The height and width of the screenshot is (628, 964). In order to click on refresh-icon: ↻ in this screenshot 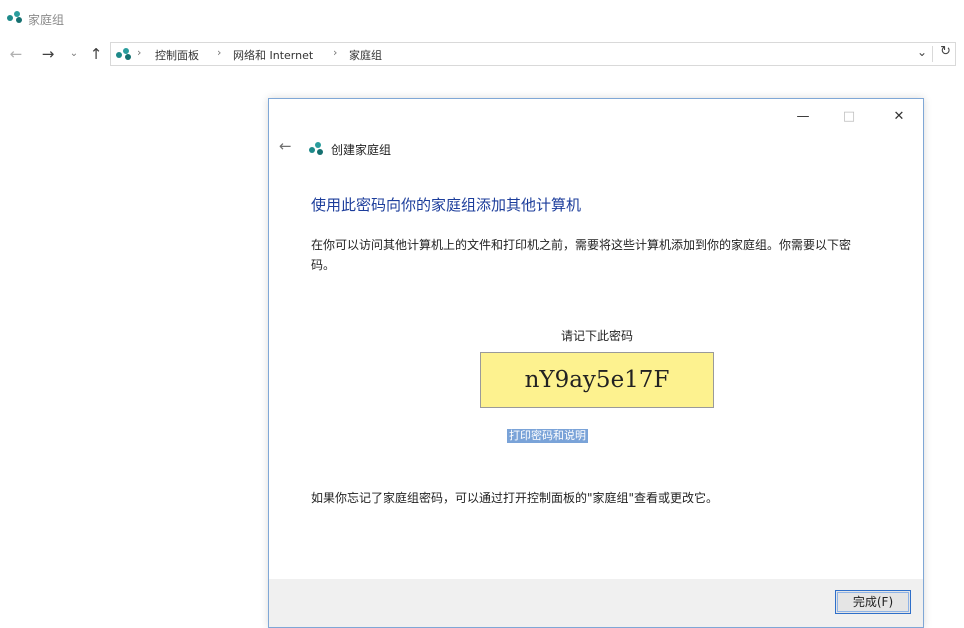, I will do `click(945, 51)`.